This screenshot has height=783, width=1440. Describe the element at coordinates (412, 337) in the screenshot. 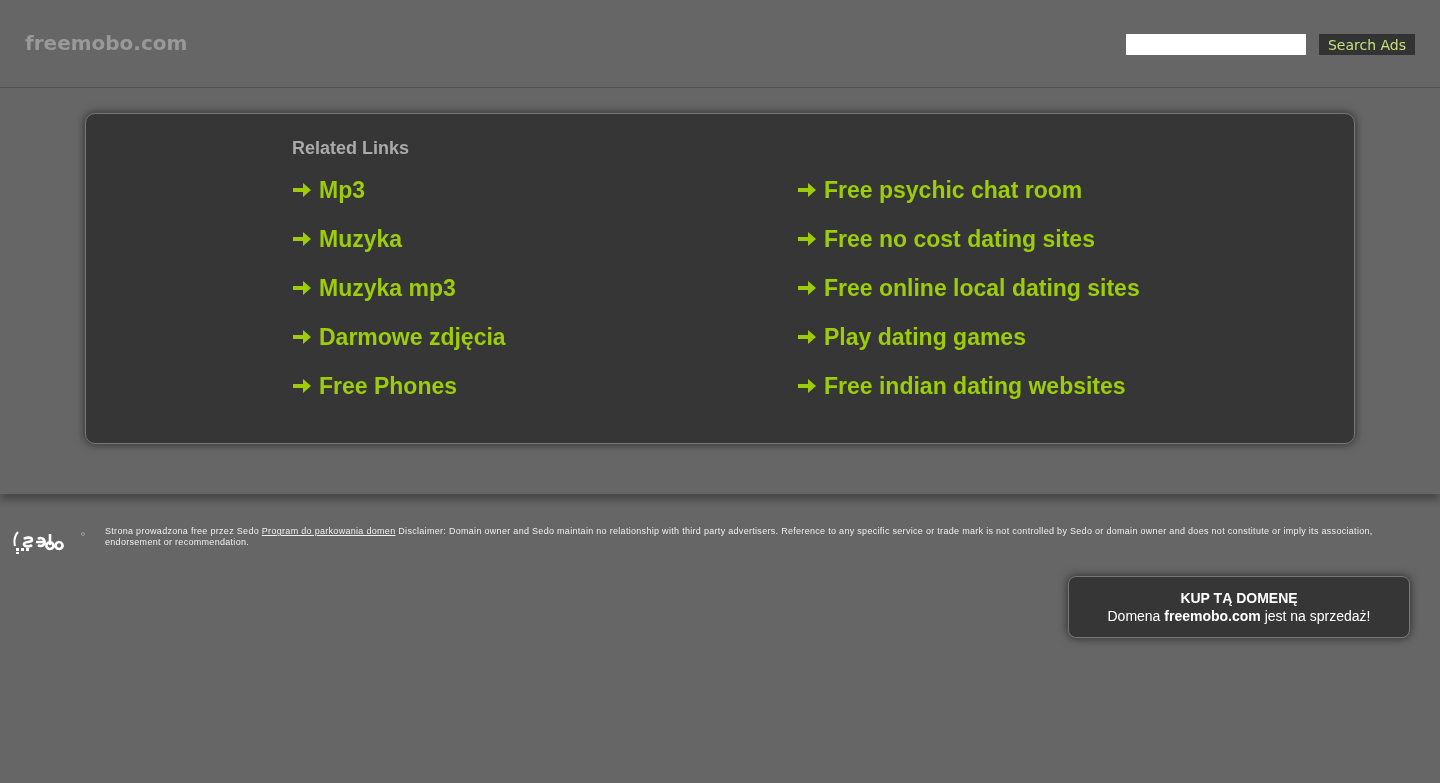

I see `related-link: Darmowe zdjęcia` at that location.